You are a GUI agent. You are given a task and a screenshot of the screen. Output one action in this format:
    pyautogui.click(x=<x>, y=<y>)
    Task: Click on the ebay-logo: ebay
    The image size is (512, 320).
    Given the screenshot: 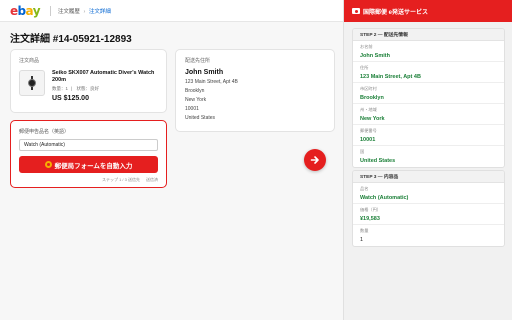 What is the action you would take?
    pyautogui.click(x=25, y=11)
    